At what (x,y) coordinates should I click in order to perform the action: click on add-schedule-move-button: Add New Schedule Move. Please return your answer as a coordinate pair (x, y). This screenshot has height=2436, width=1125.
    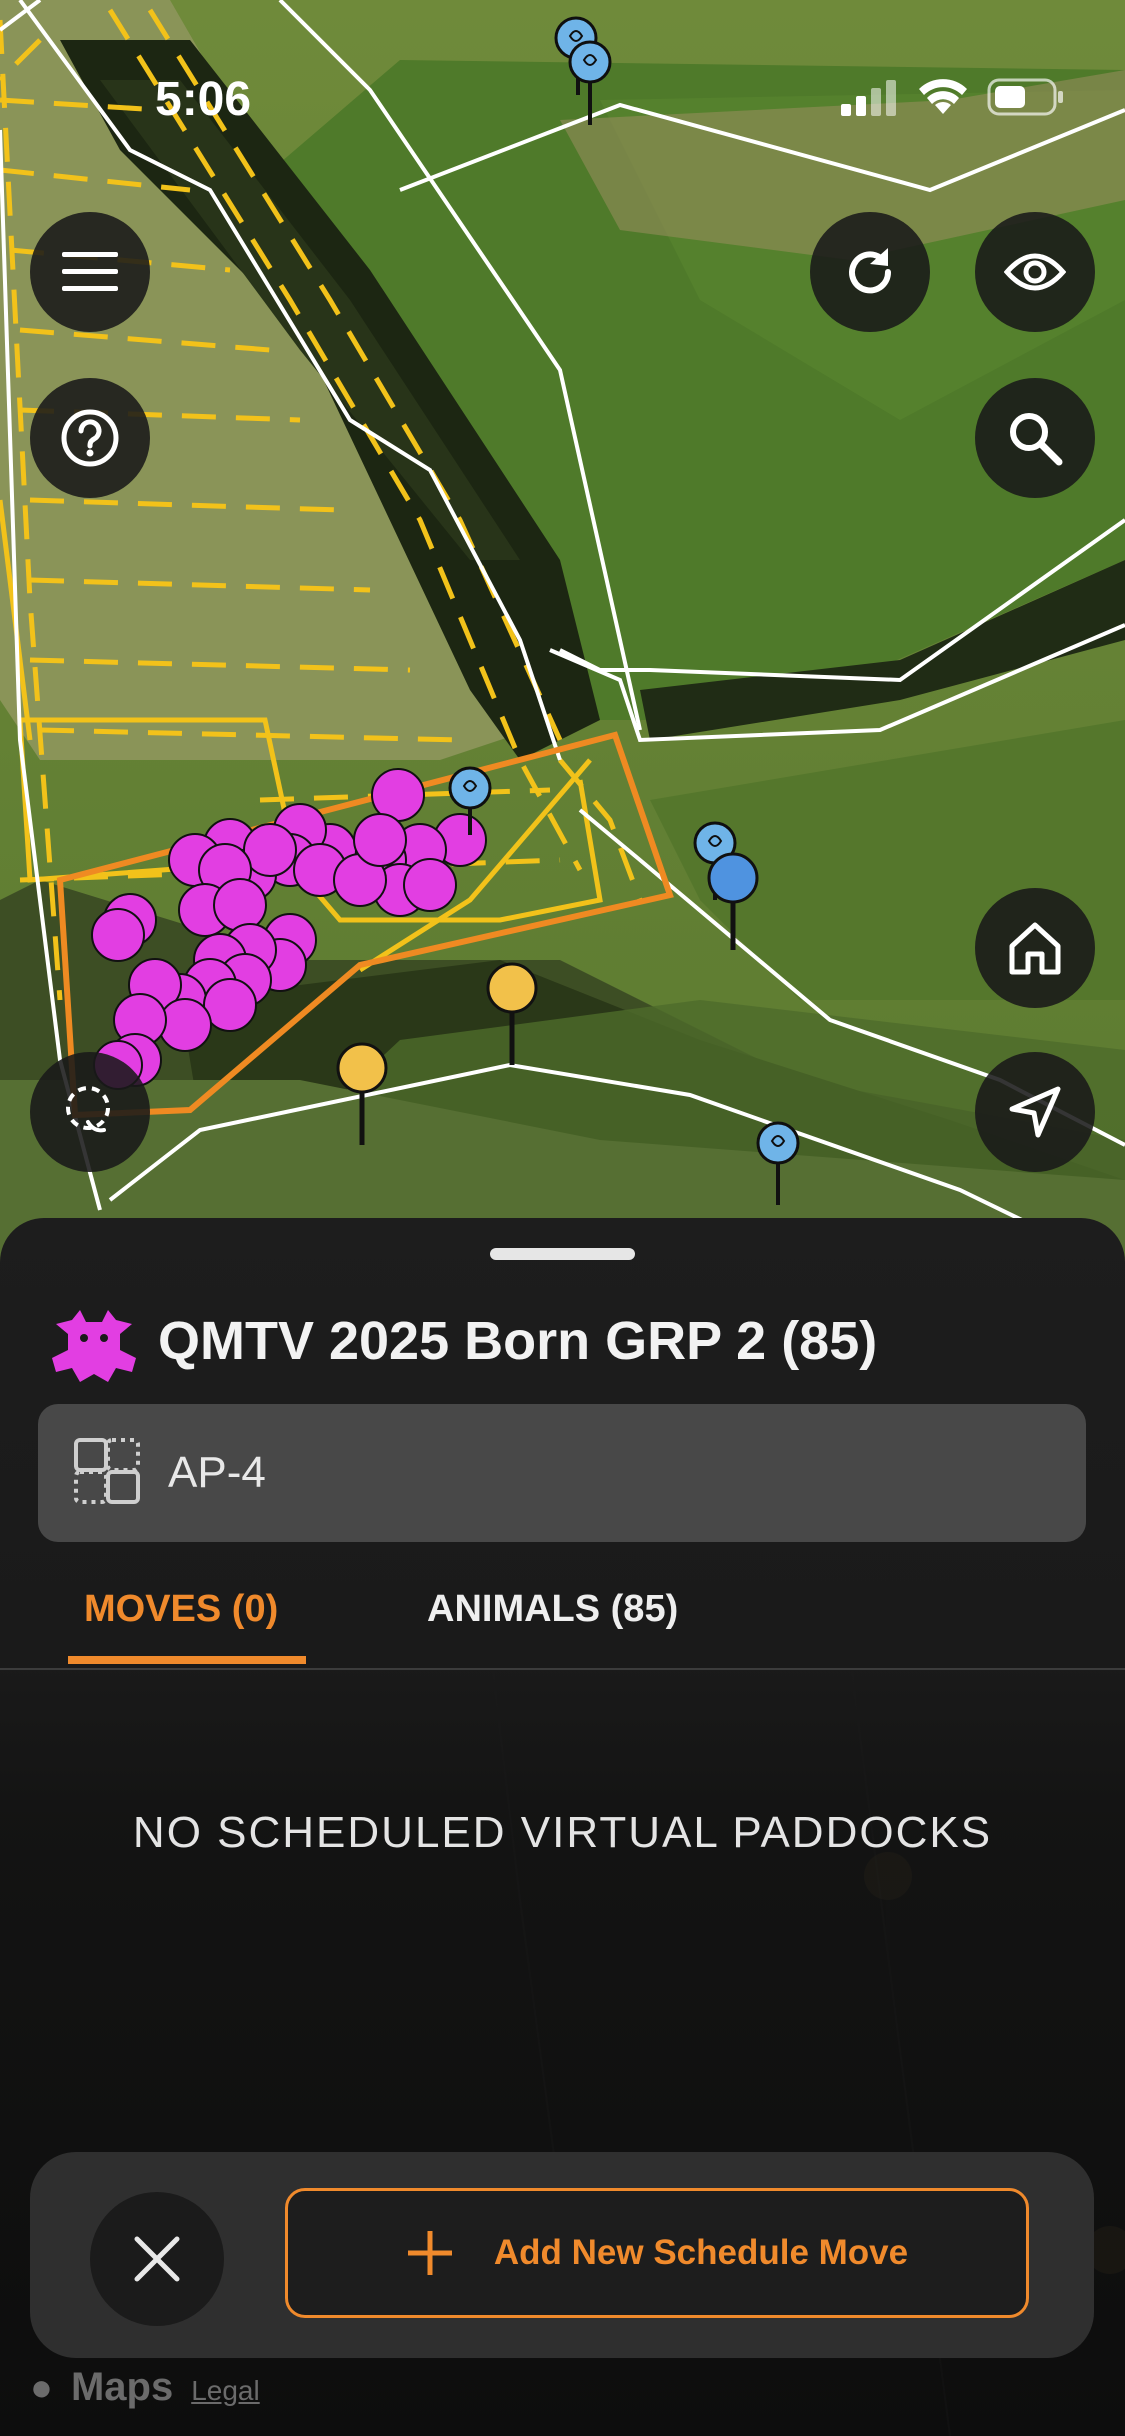
    Looking at the image, I should click on (657, 2253).